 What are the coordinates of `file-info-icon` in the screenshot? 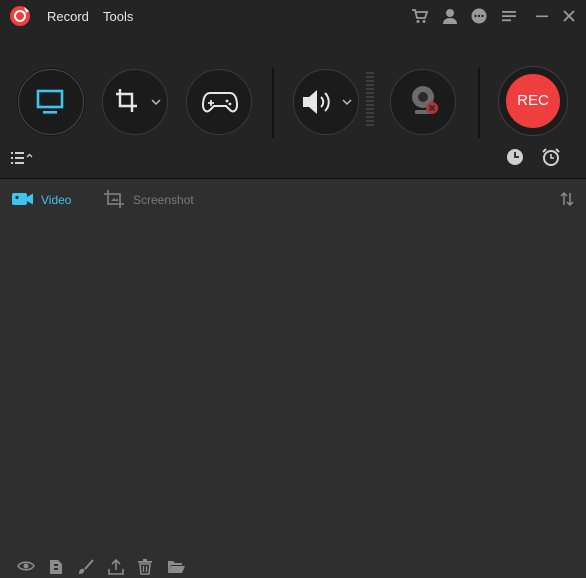 It's located at (56, 567).